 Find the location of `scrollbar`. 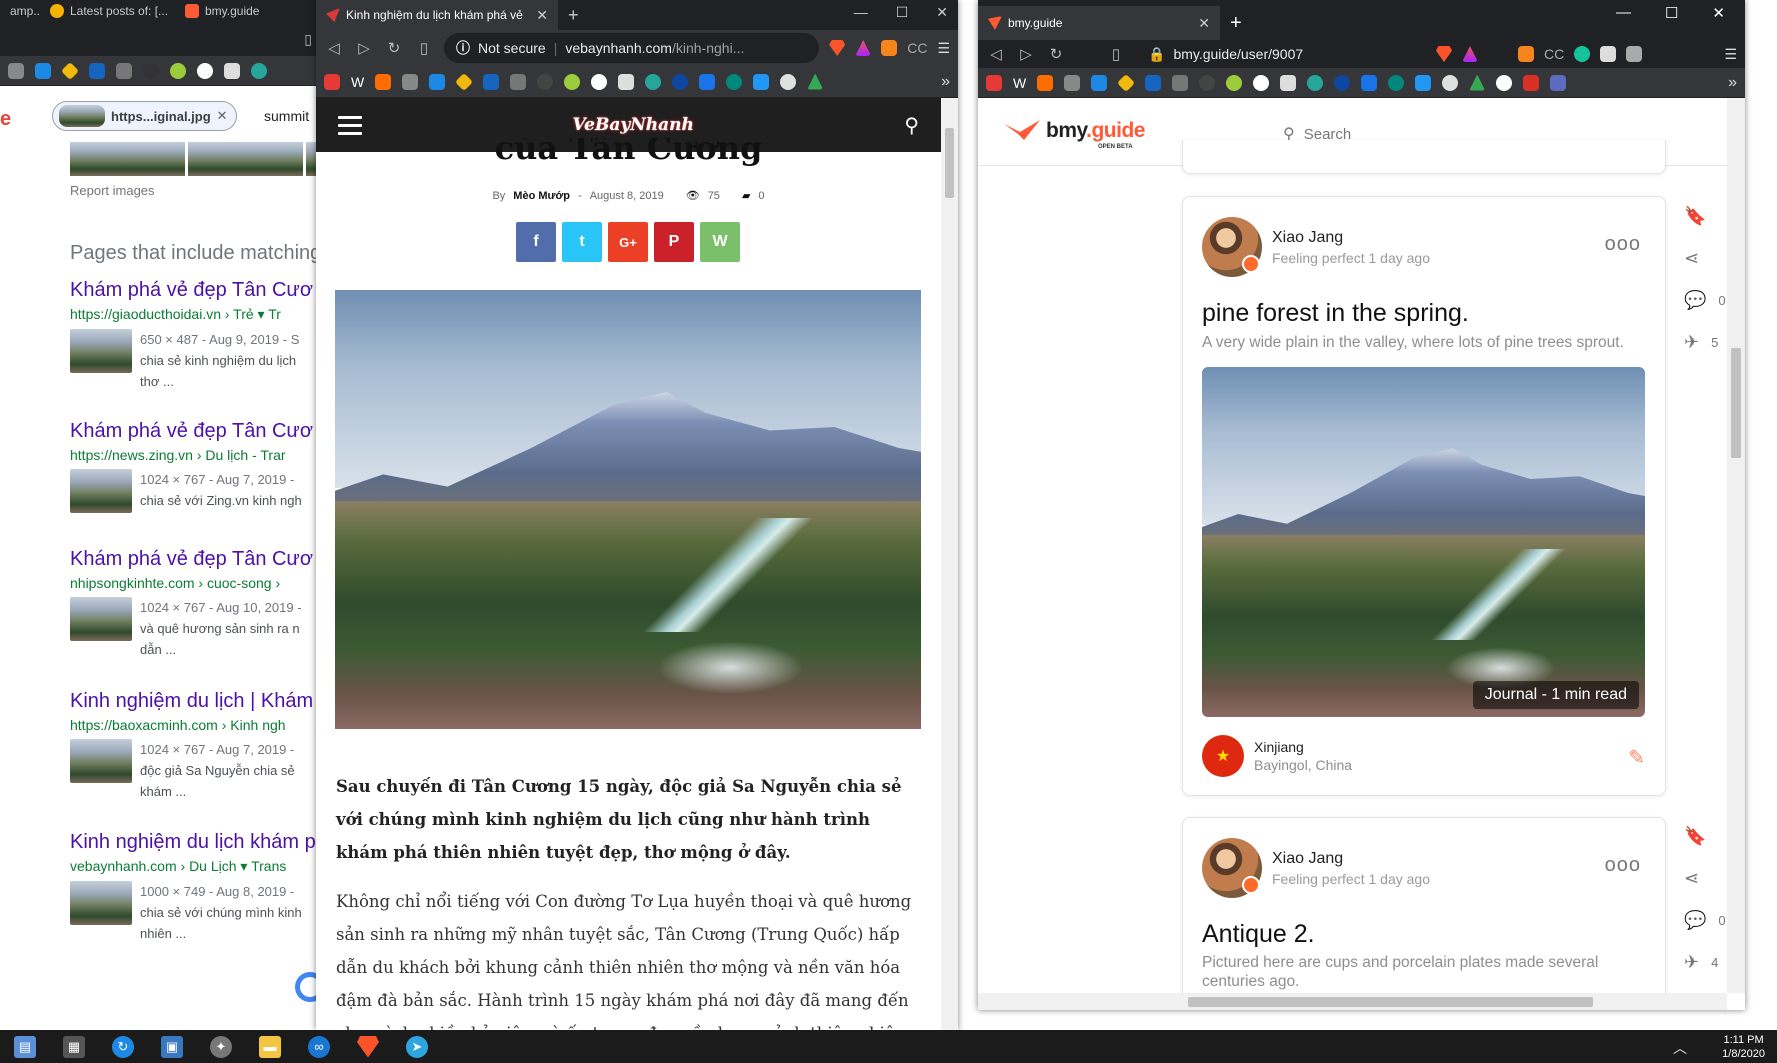

scrollbar is located at coordinates (949, 564).